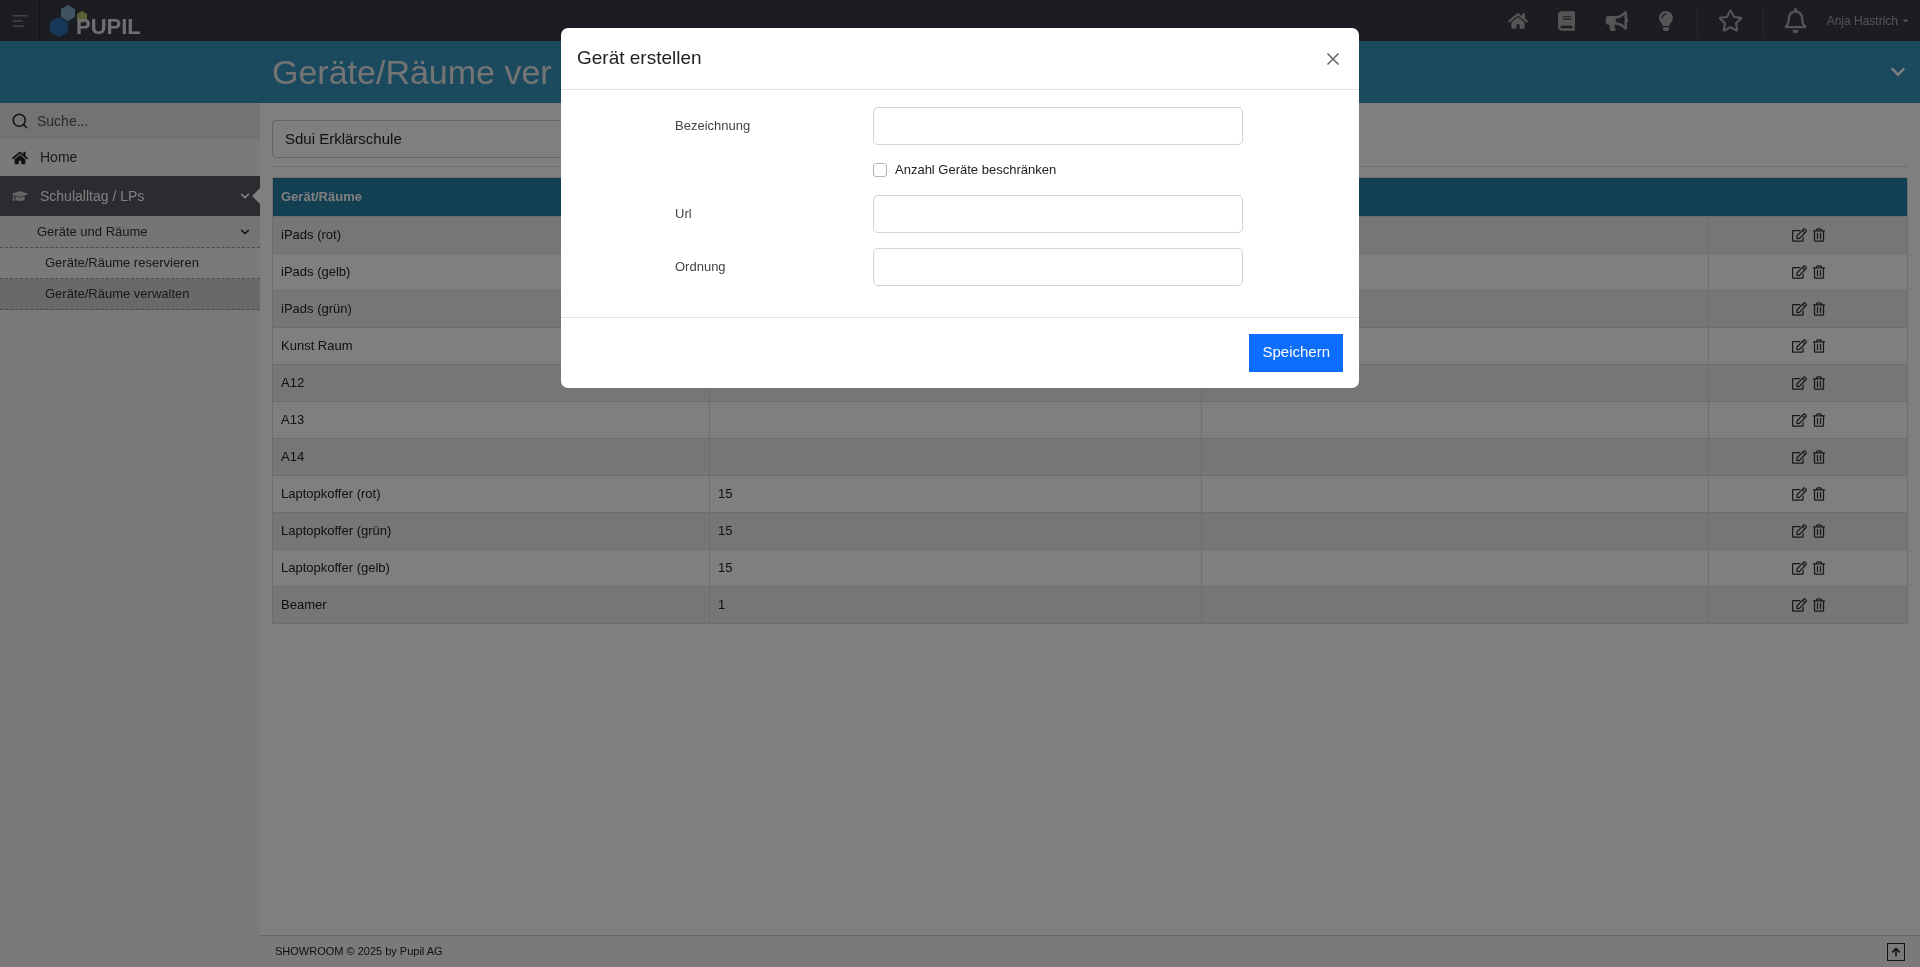 The width and height of the screenshot is (1920, 967). I want to click on table-cell-text: A13, so click(293, 420).